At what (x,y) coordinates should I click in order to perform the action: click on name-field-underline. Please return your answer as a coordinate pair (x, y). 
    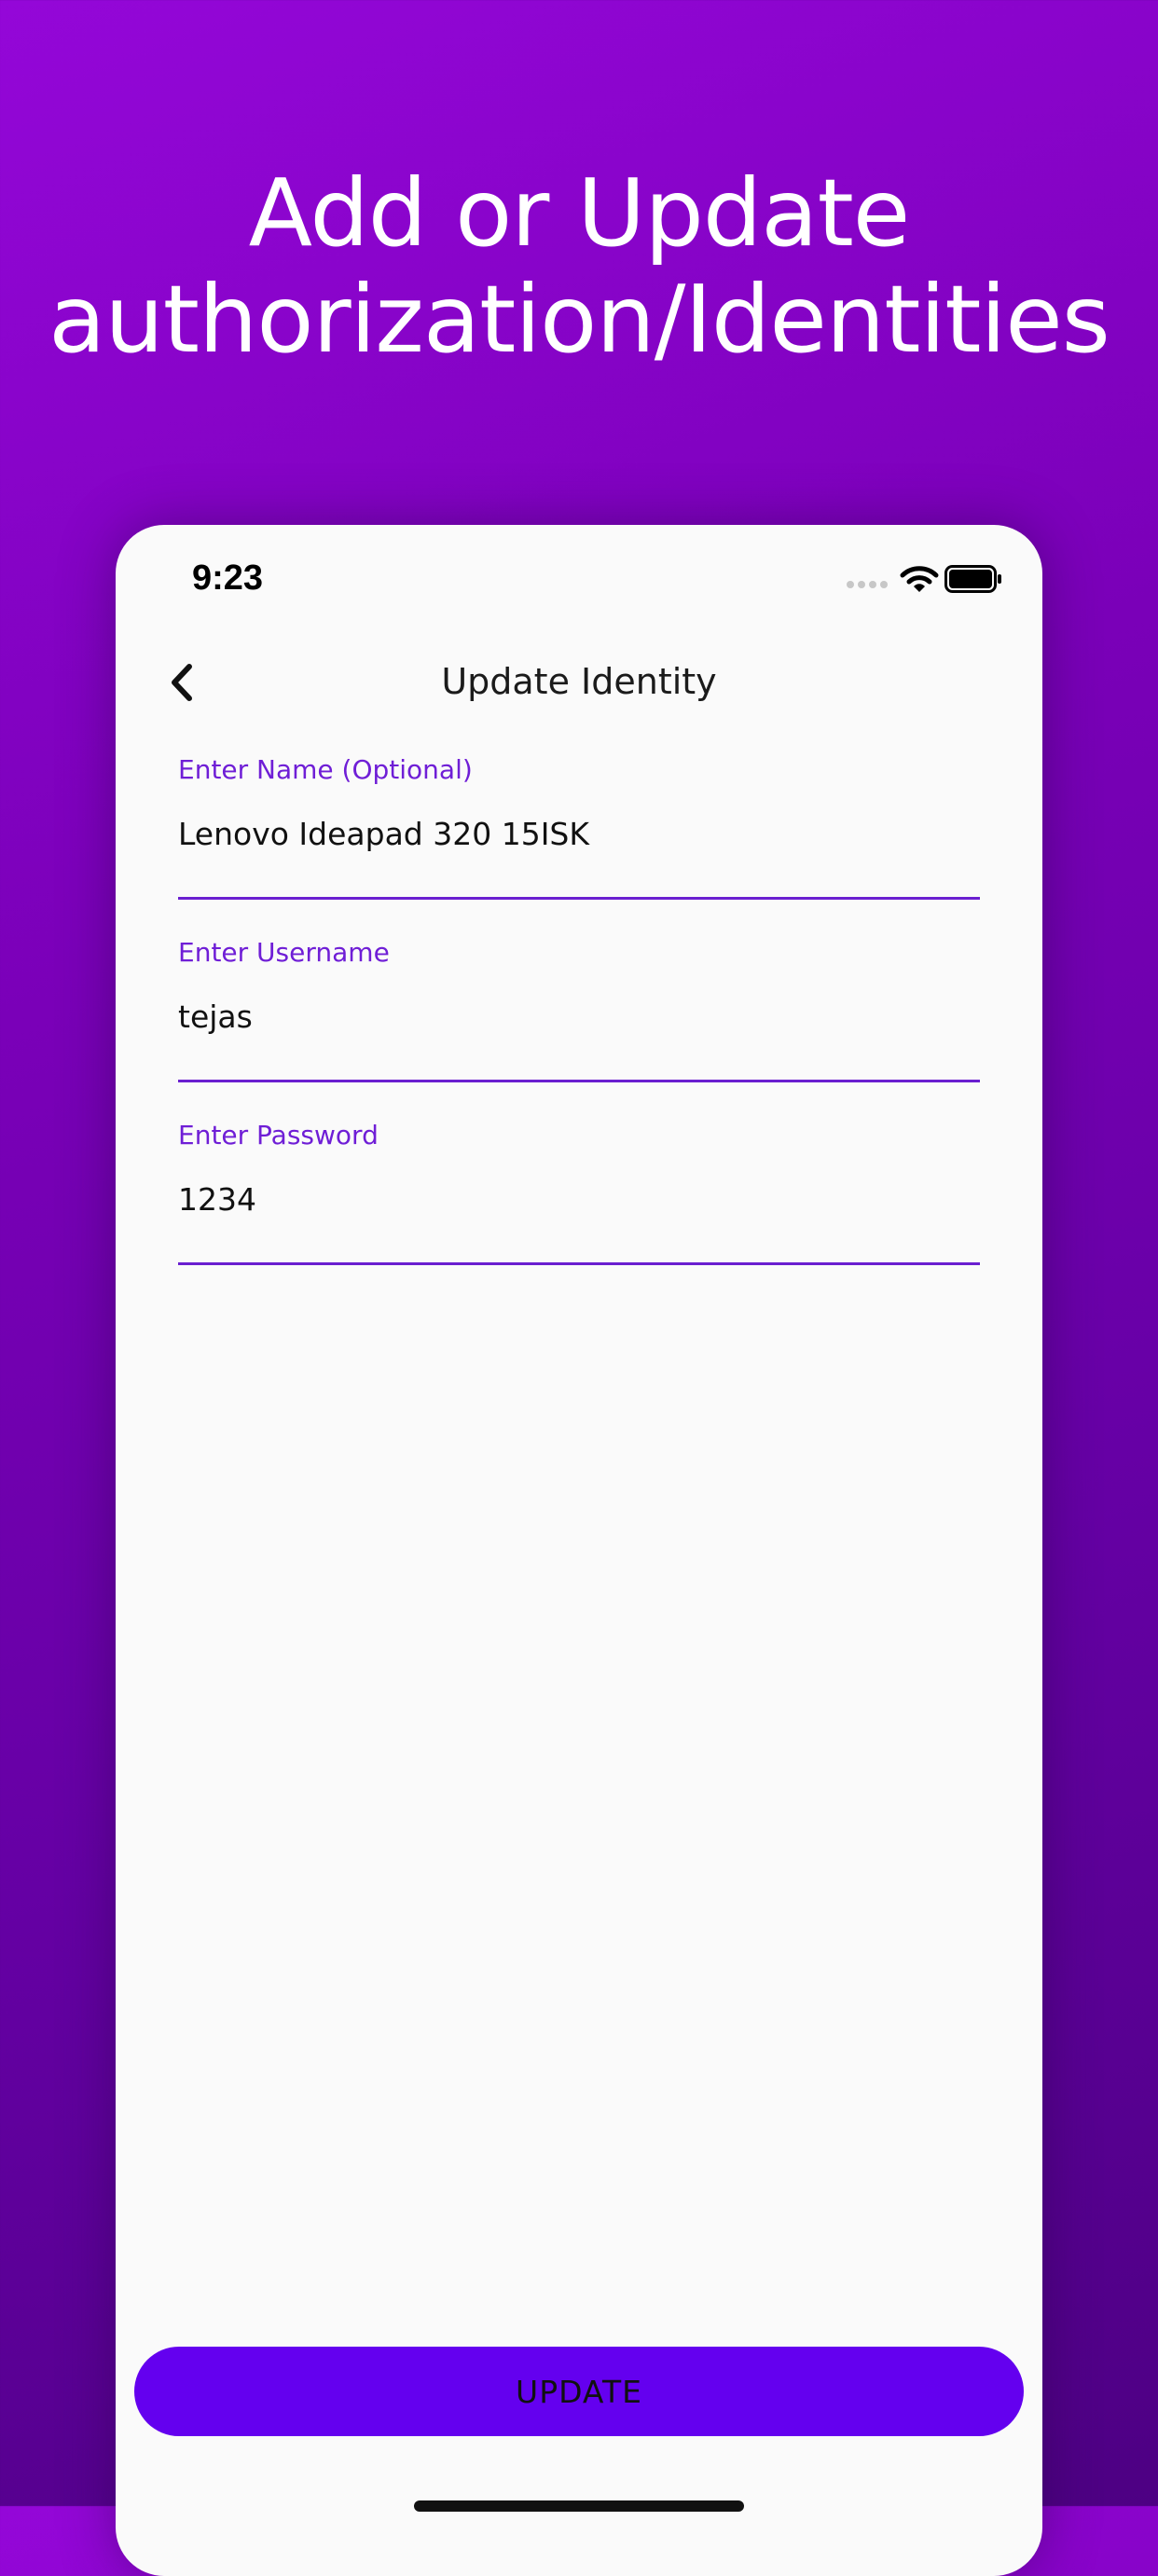
    Looking at the image, I should click on (579, 898).